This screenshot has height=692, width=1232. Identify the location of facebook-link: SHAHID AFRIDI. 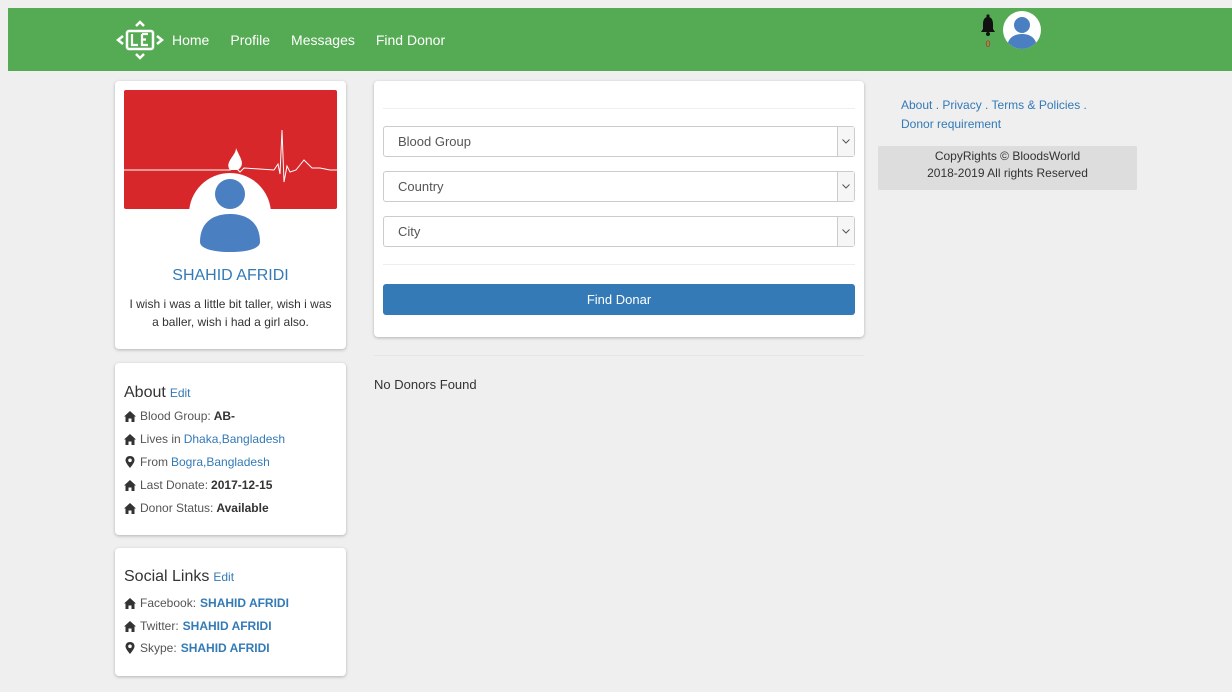
(244, 603).